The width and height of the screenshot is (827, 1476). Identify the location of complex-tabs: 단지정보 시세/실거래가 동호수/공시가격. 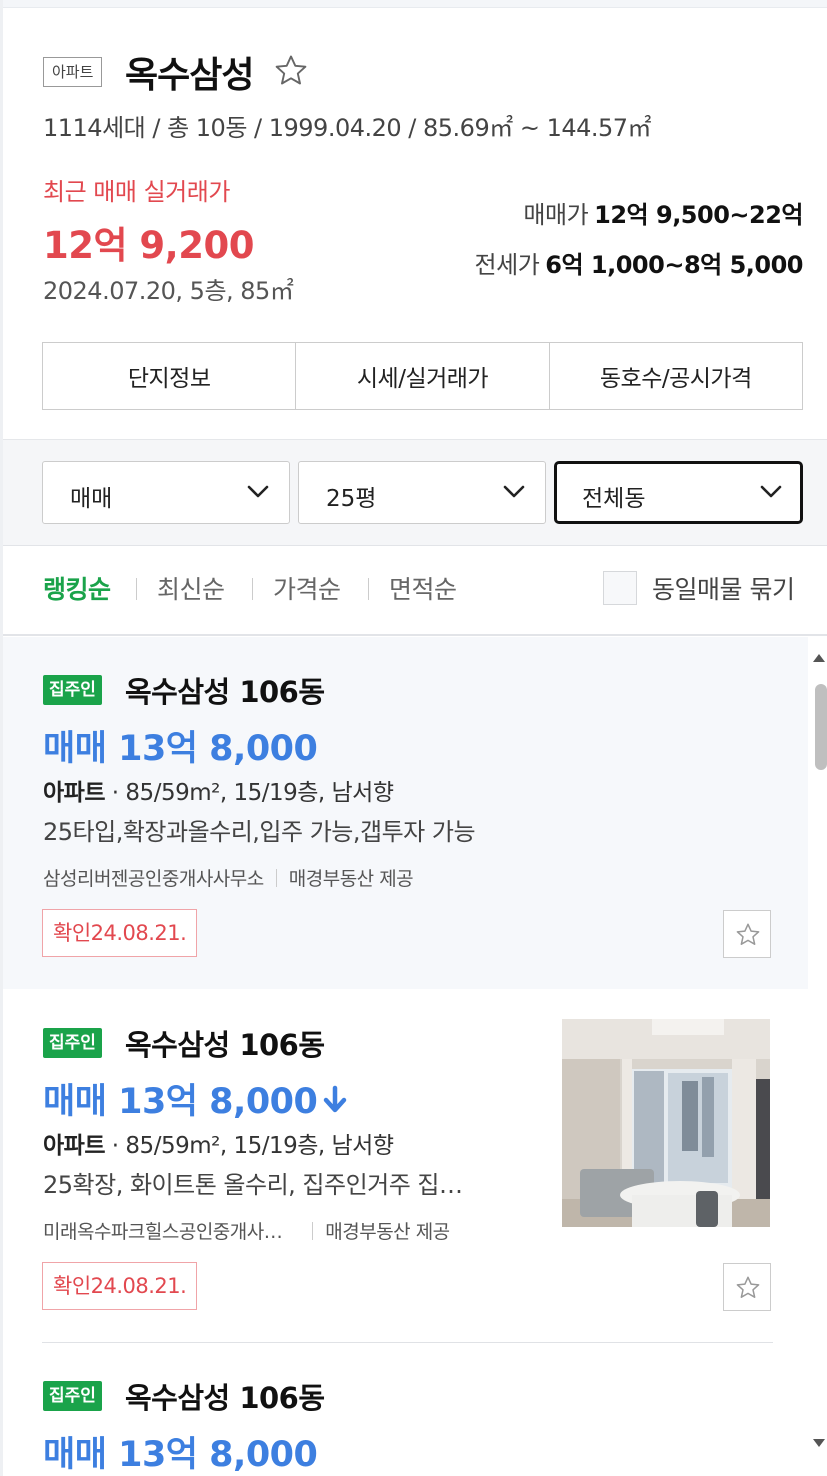
(422, 376).